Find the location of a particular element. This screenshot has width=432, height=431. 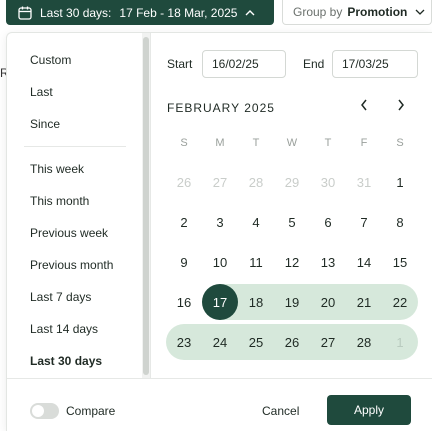

preset-this-week: This week is located at coordinates (57, 169).